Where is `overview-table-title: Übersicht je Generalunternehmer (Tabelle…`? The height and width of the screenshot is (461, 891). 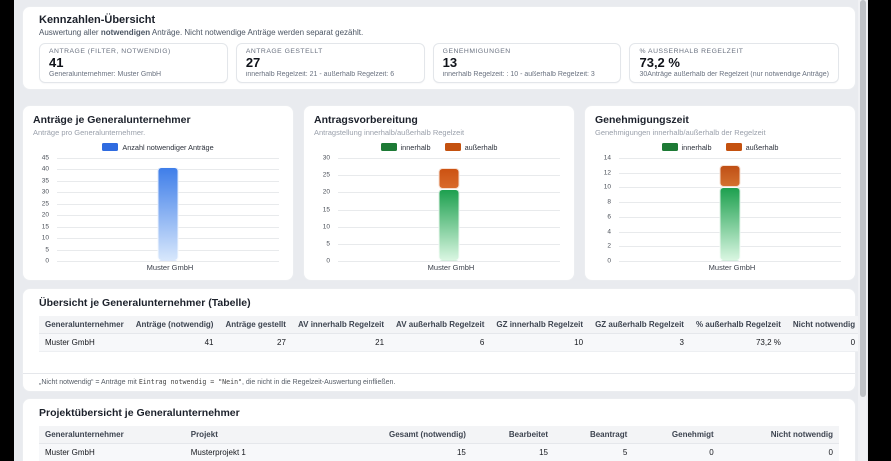 overview-table-title: Übersicht je Generalunternehmer (Tabelle… is located at coordinates (145, 303).